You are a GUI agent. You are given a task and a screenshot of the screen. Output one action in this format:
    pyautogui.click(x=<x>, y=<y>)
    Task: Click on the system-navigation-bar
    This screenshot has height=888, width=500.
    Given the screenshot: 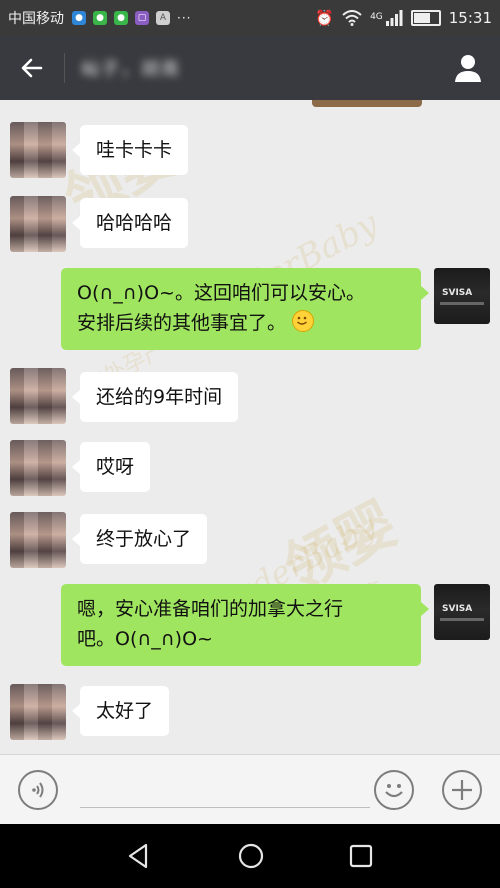 What is the action you would take?
    pyautogui.click(x=250, y=856)
    